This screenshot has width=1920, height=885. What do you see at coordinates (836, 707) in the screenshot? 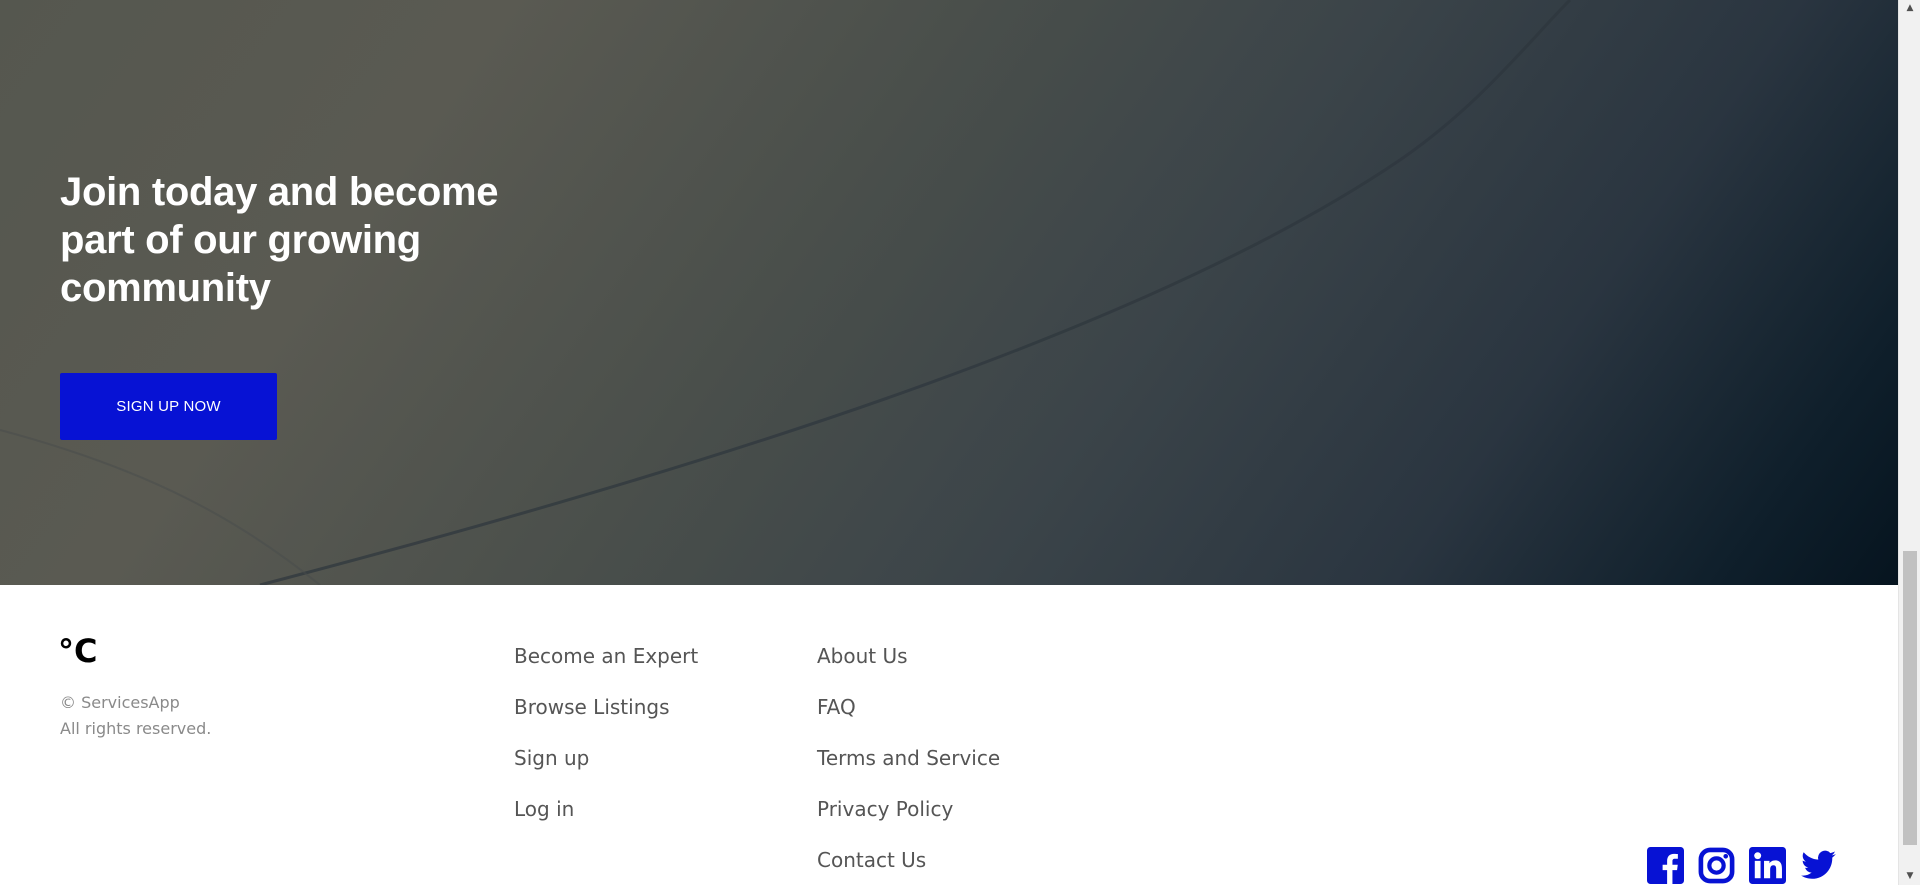
I see `faq-link: FAQ` at bounding box center [836, 707].